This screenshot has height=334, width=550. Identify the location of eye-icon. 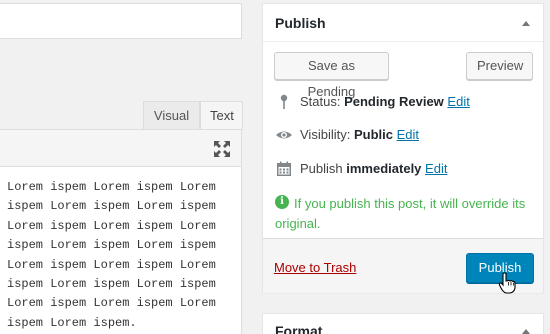
(284, 135).